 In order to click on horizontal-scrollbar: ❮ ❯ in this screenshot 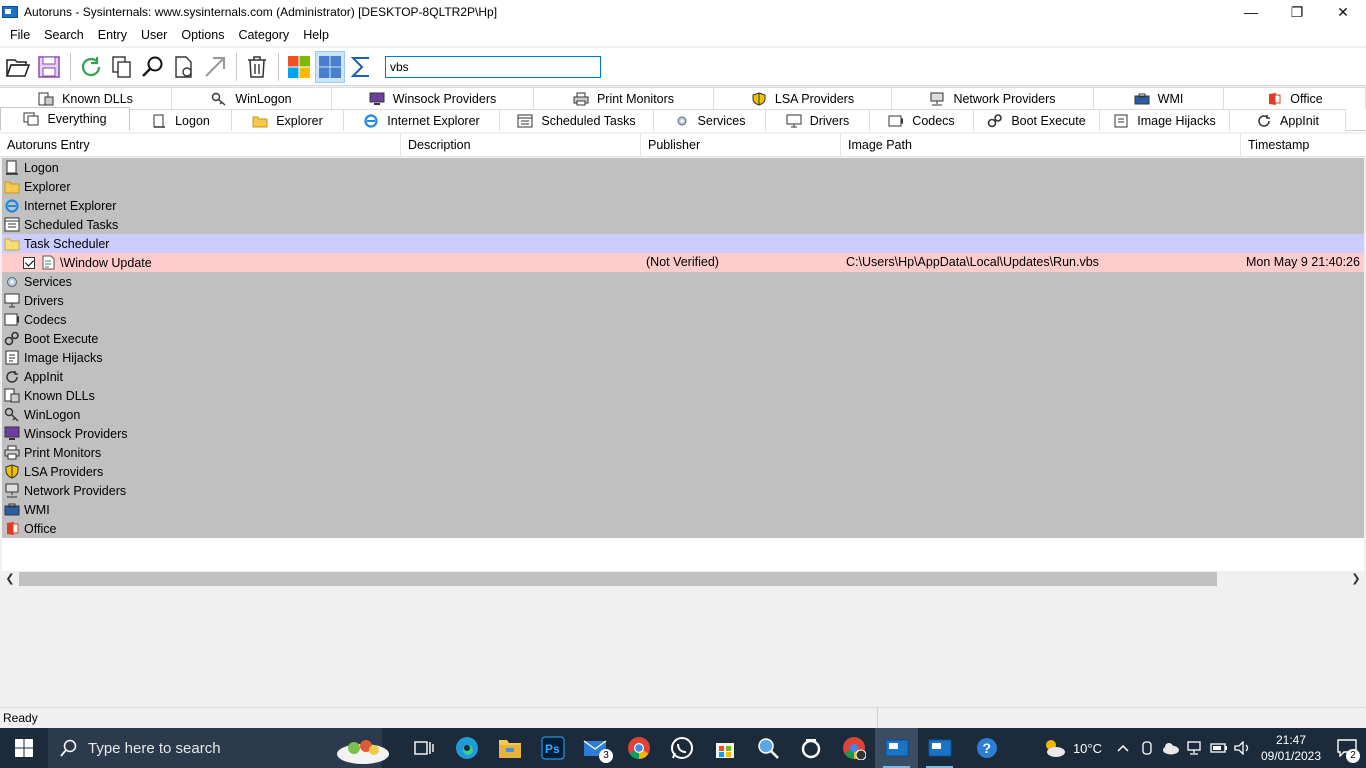, I will do `click(683, 579)`.